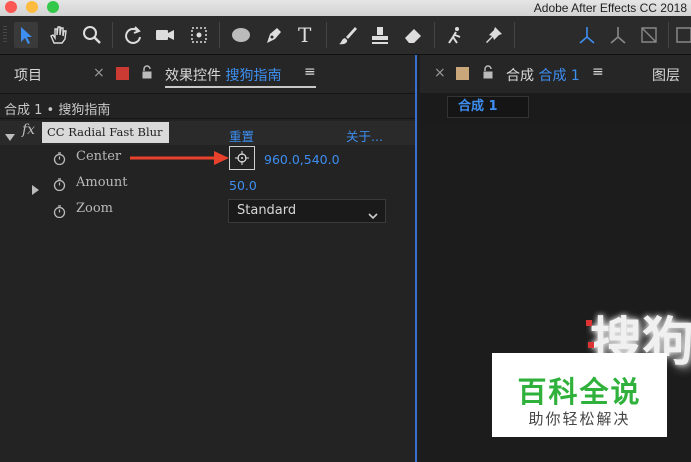 This screenshot has width=691, height=462. Describe the element at coordinates (32, 7) in the screenshot. I see `minimize-window-button` at that location.